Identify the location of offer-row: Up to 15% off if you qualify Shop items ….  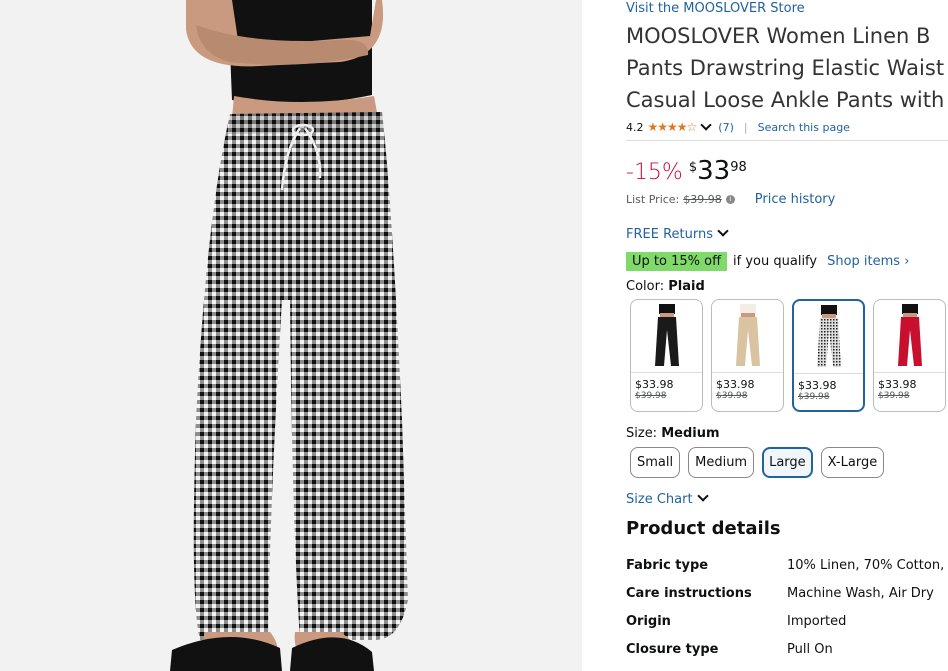
(767, 261).